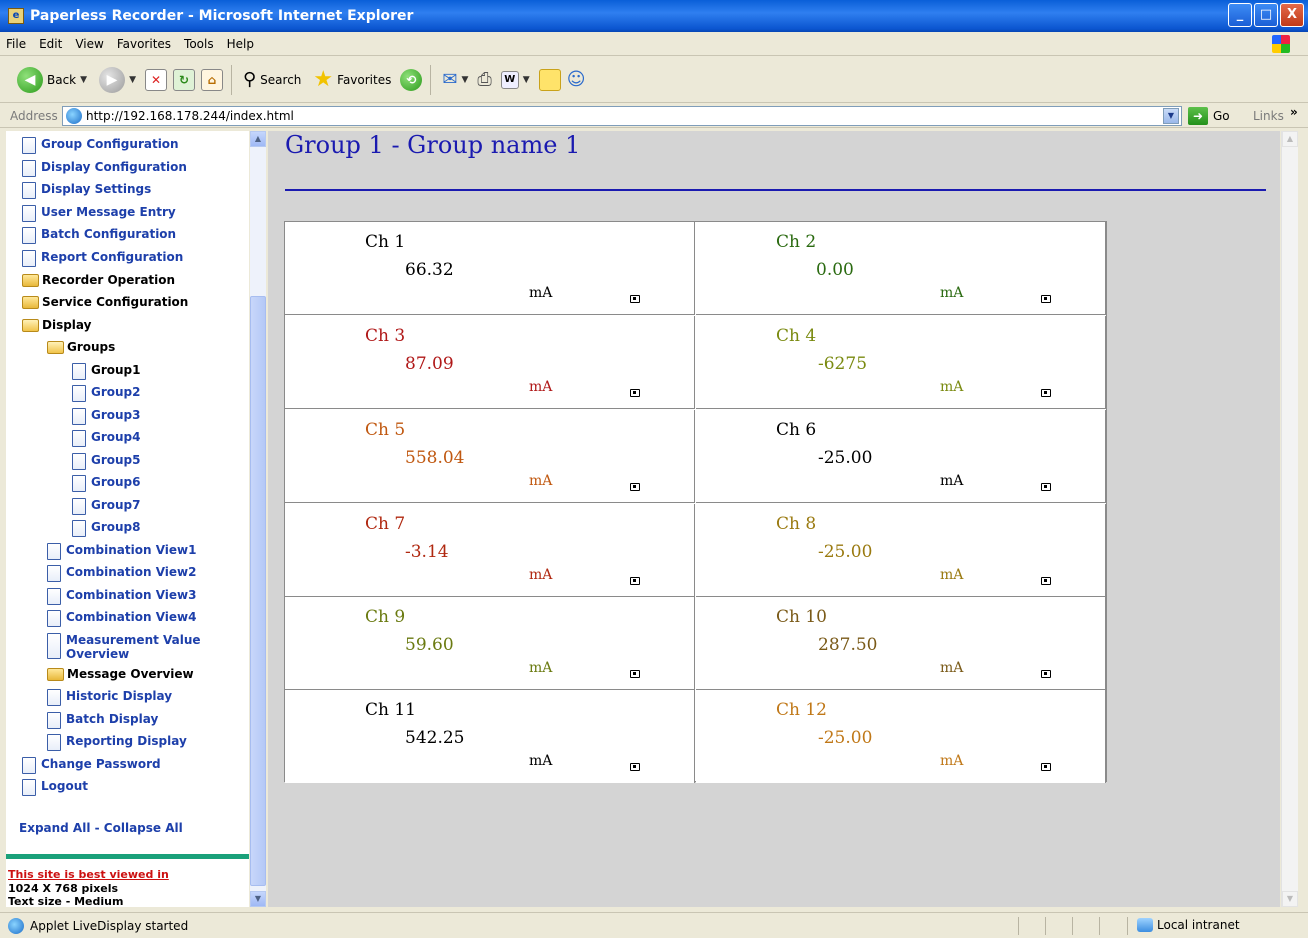 The image size is (1308, 938). What do you see at coordinates (121, 596) in the screenshot?
I see `nav-combination-view3: Combination View3` at bounding box center [121, 596].